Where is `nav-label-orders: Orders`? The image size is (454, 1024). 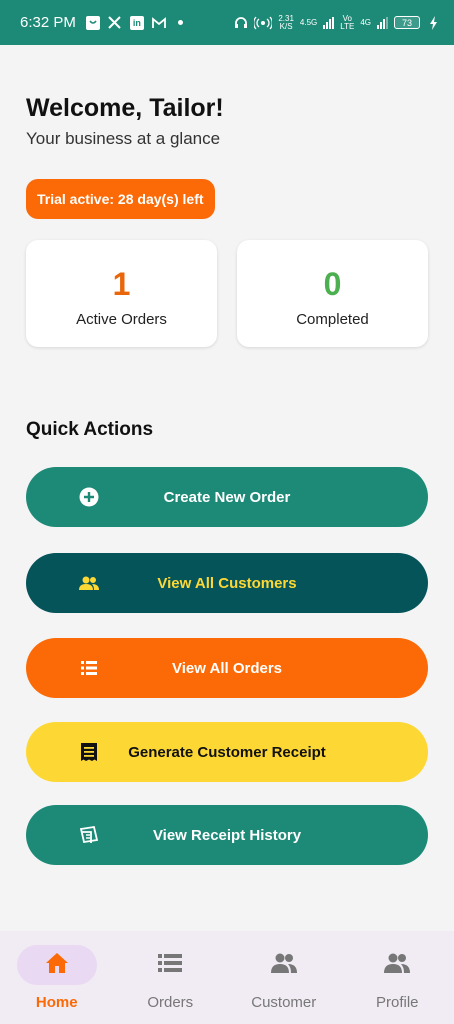
nav-label-orders: Orders is located at coordinates (170, 1002).